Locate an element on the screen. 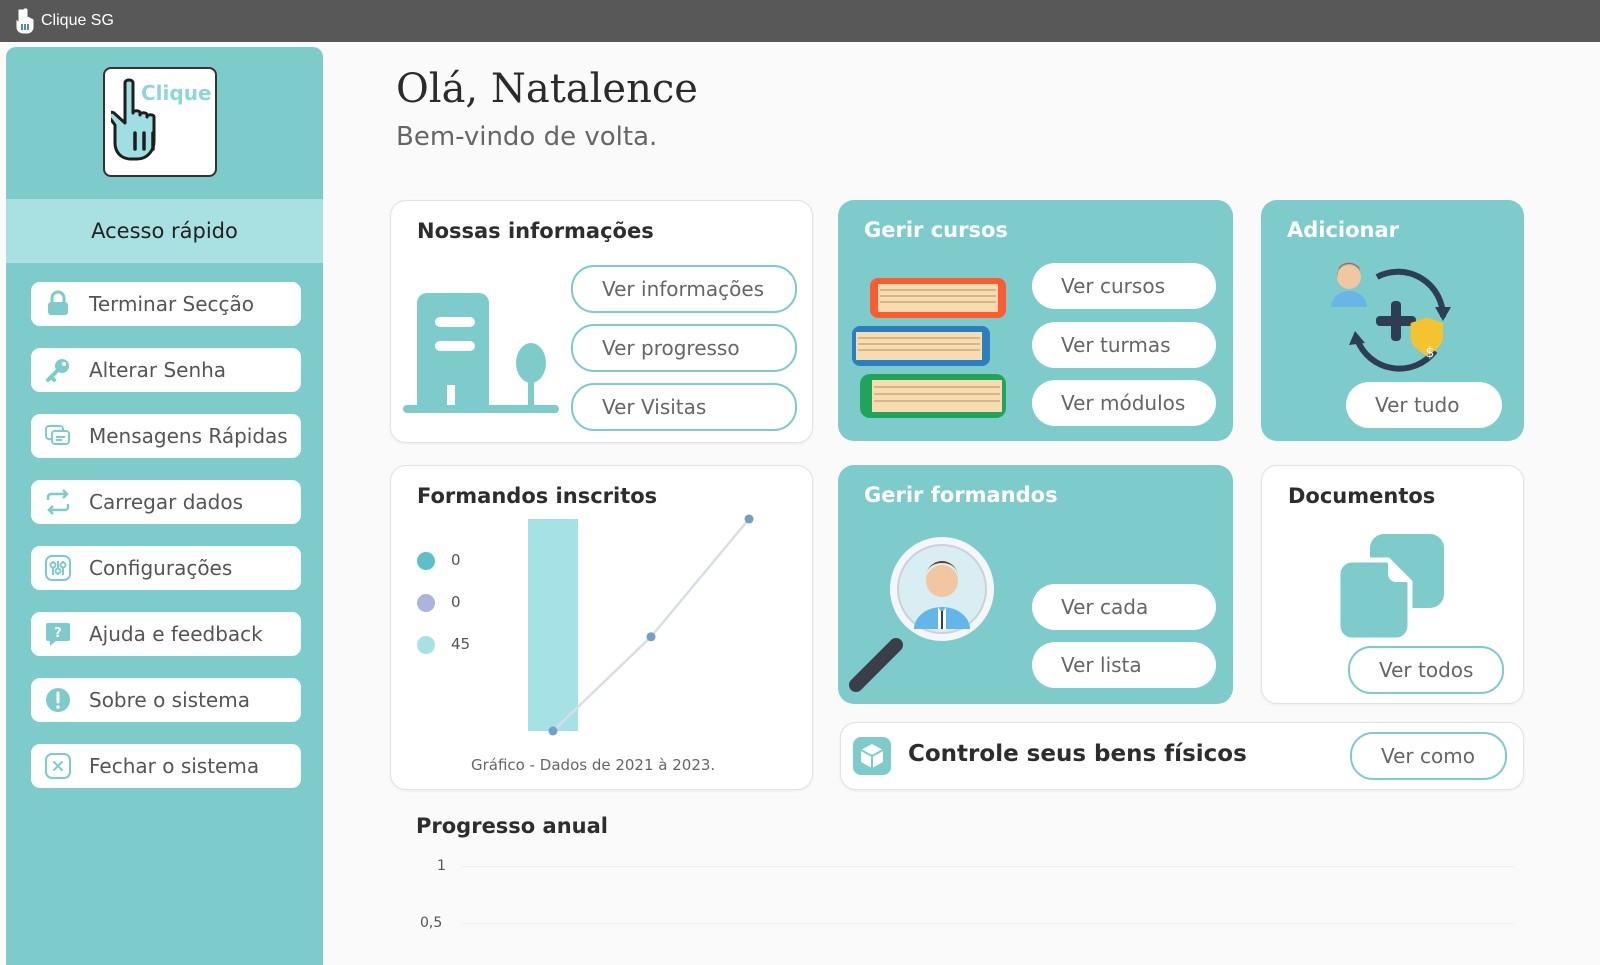 Image resolution: width=1600 pixels, height=965 pixels. chat-icon is located at coordinates (58, 436).